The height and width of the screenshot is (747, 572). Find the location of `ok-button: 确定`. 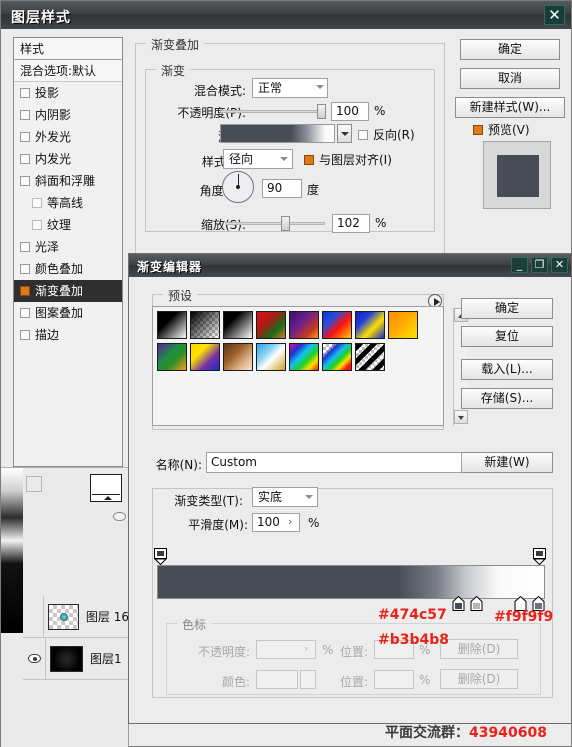

ok-button: 确定 is located at coordinates (510, 49).